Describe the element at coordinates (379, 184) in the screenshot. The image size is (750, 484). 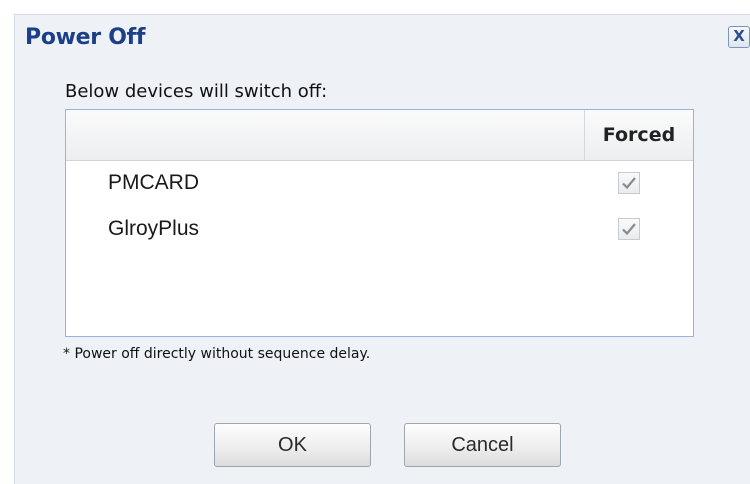
I see `table-row: PMCARD` at that location.